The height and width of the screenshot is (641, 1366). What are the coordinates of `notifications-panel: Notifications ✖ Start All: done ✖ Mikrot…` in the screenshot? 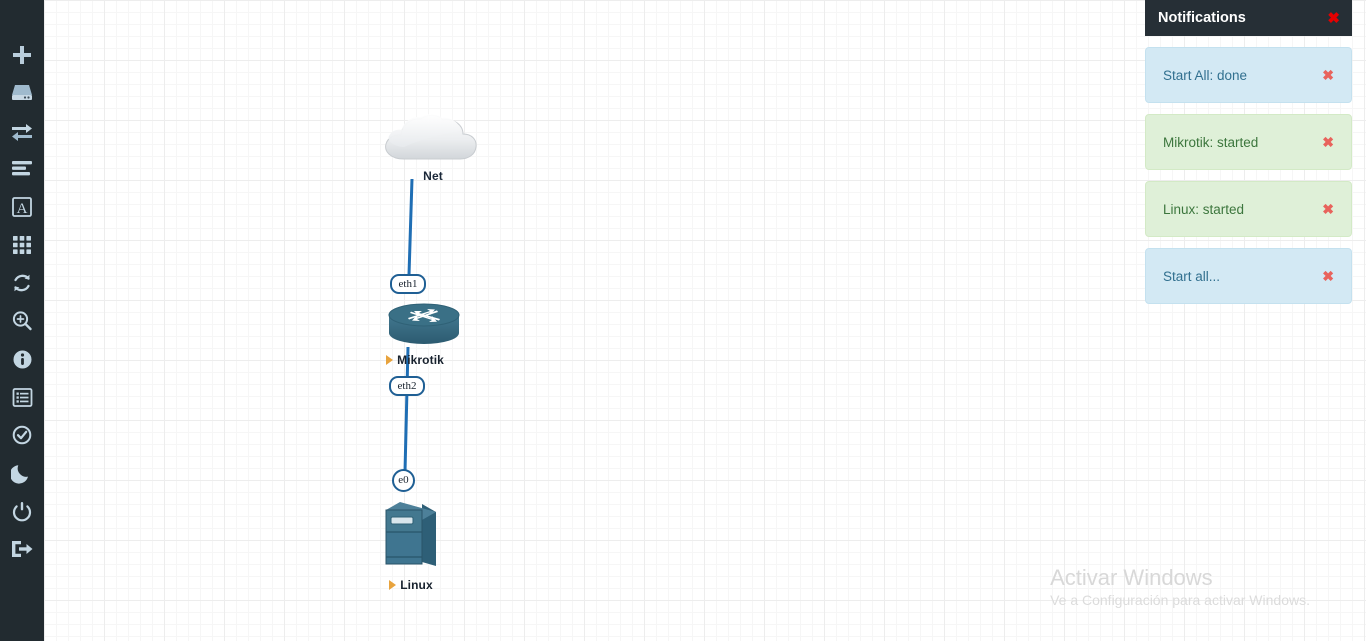 It's located at (1248, 152).